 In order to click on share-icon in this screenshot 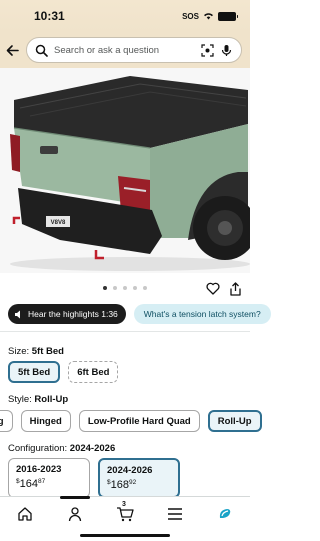, I will do `click(235, 289)`.